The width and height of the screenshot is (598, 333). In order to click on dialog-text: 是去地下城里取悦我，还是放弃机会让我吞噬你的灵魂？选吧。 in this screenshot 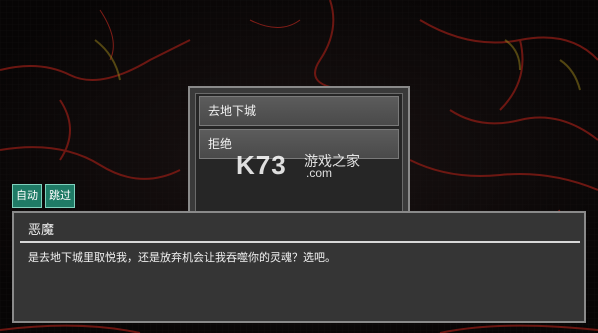, I will do `click(182, 257)`.